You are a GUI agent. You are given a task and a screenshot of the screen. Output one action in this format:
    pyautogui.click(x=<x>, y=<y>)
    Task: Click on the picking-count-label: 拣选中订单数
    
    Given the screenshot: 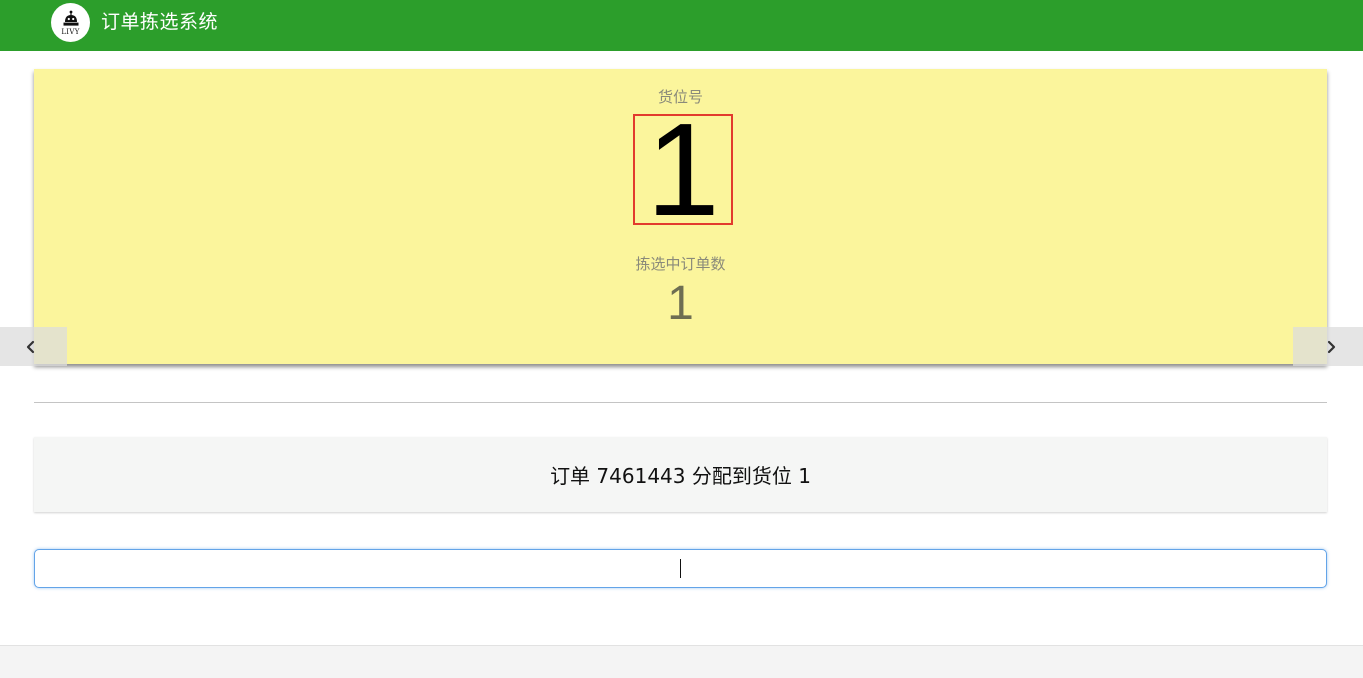 What is the action you would take?
    pyautogui.click(x=680, y=264)
    